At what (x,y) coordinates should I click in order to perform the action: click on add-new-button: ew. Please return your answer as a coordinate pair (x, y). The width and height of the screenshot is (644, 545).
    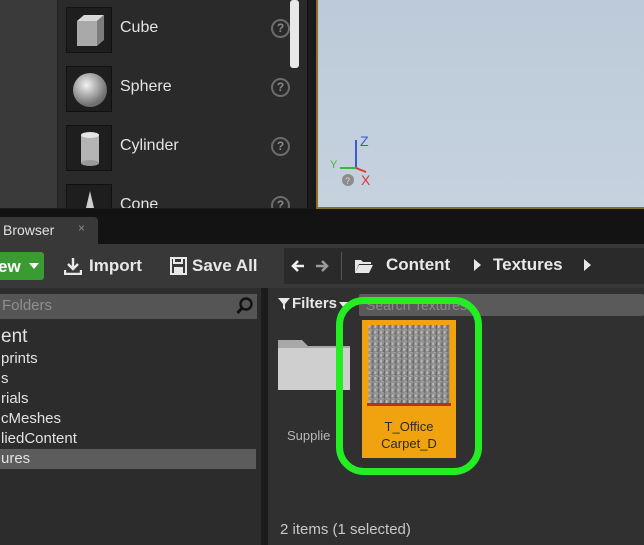
    Looking at the image, I should click on (22, 266).